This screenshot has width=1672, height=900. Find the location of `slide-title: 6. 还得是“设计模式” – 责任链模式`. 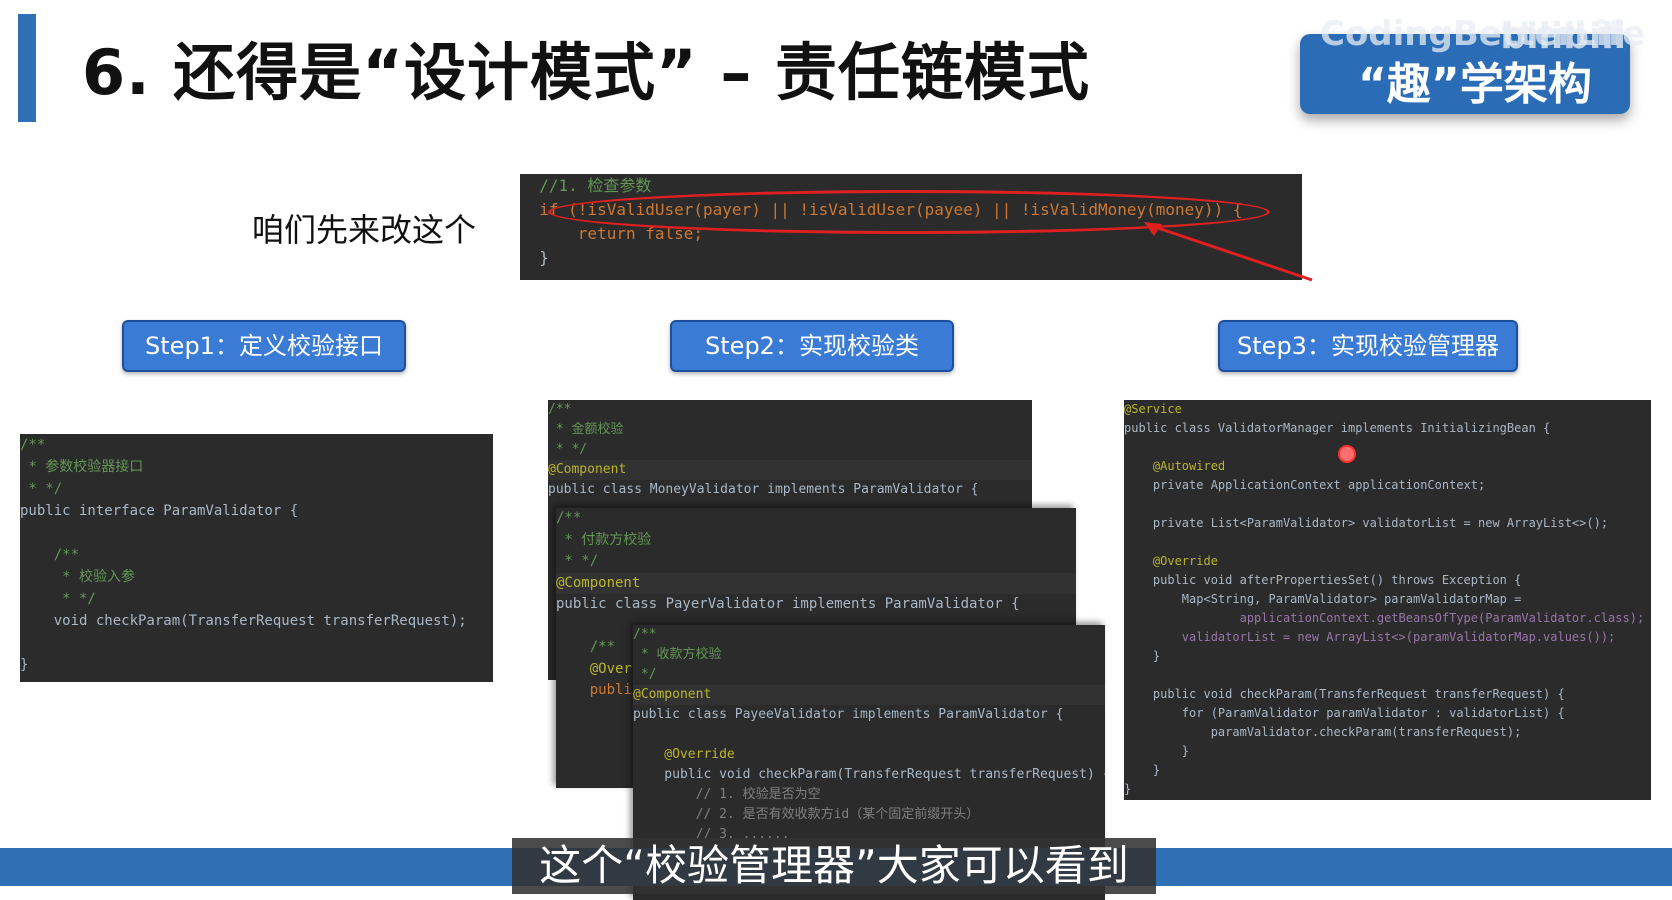

slide-title: 6. 还得是“设计模式” – 责任链模式 is located at coordinates (586, 72).